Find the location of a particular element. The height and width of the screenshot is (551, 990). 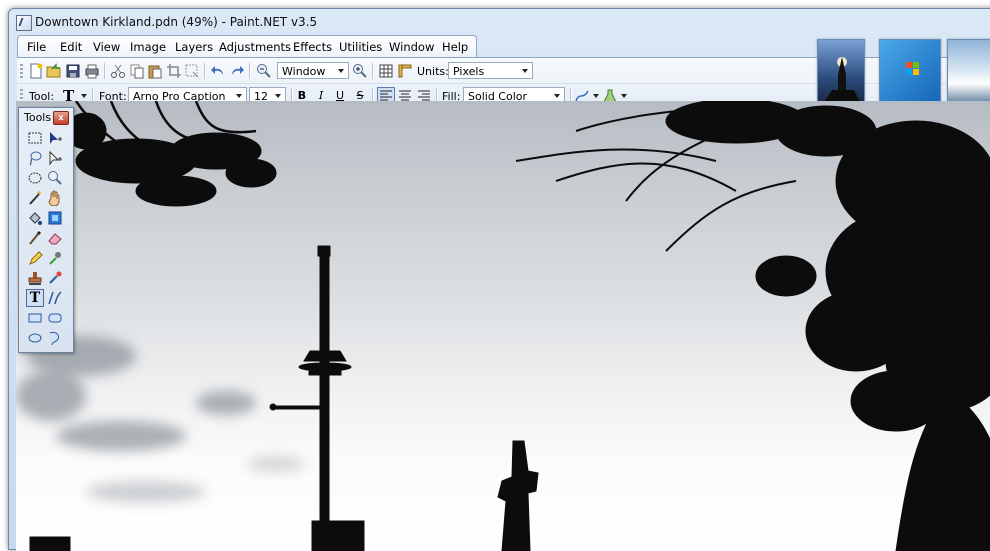

menu-edit: Edit is located at coordinates (71, 47).